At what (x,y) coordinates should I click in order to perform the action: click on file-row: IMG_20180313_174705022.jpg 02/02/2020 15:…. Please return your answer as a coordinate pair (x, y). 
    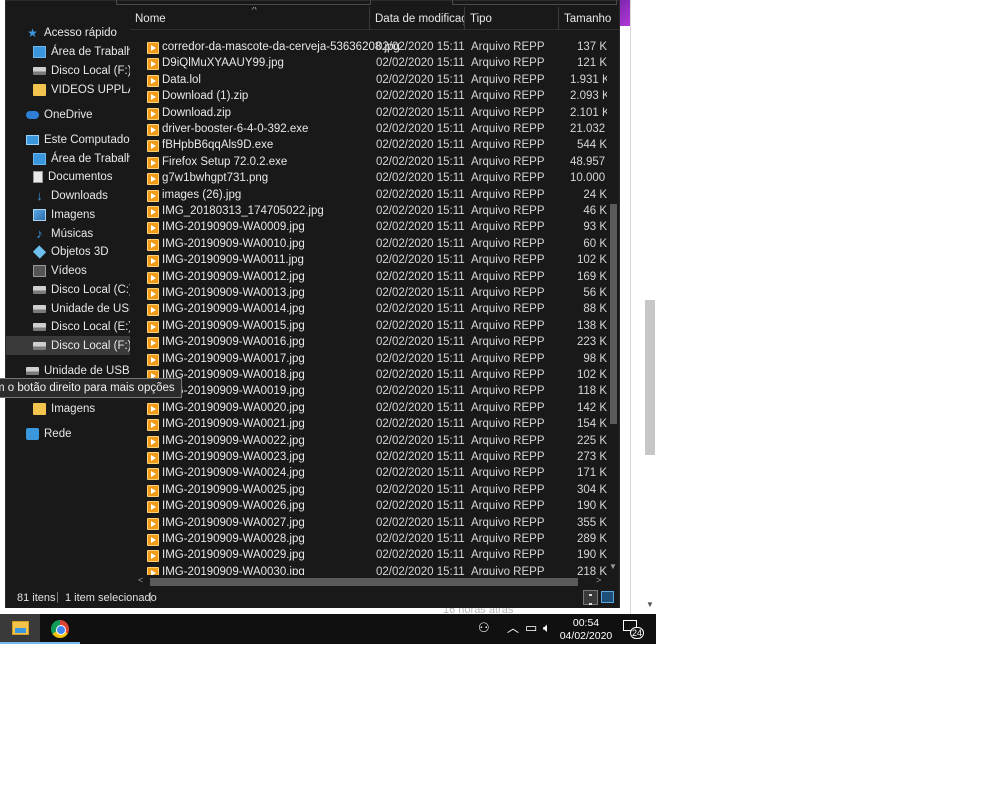
    Looking at the image, I should click on (368, 212).